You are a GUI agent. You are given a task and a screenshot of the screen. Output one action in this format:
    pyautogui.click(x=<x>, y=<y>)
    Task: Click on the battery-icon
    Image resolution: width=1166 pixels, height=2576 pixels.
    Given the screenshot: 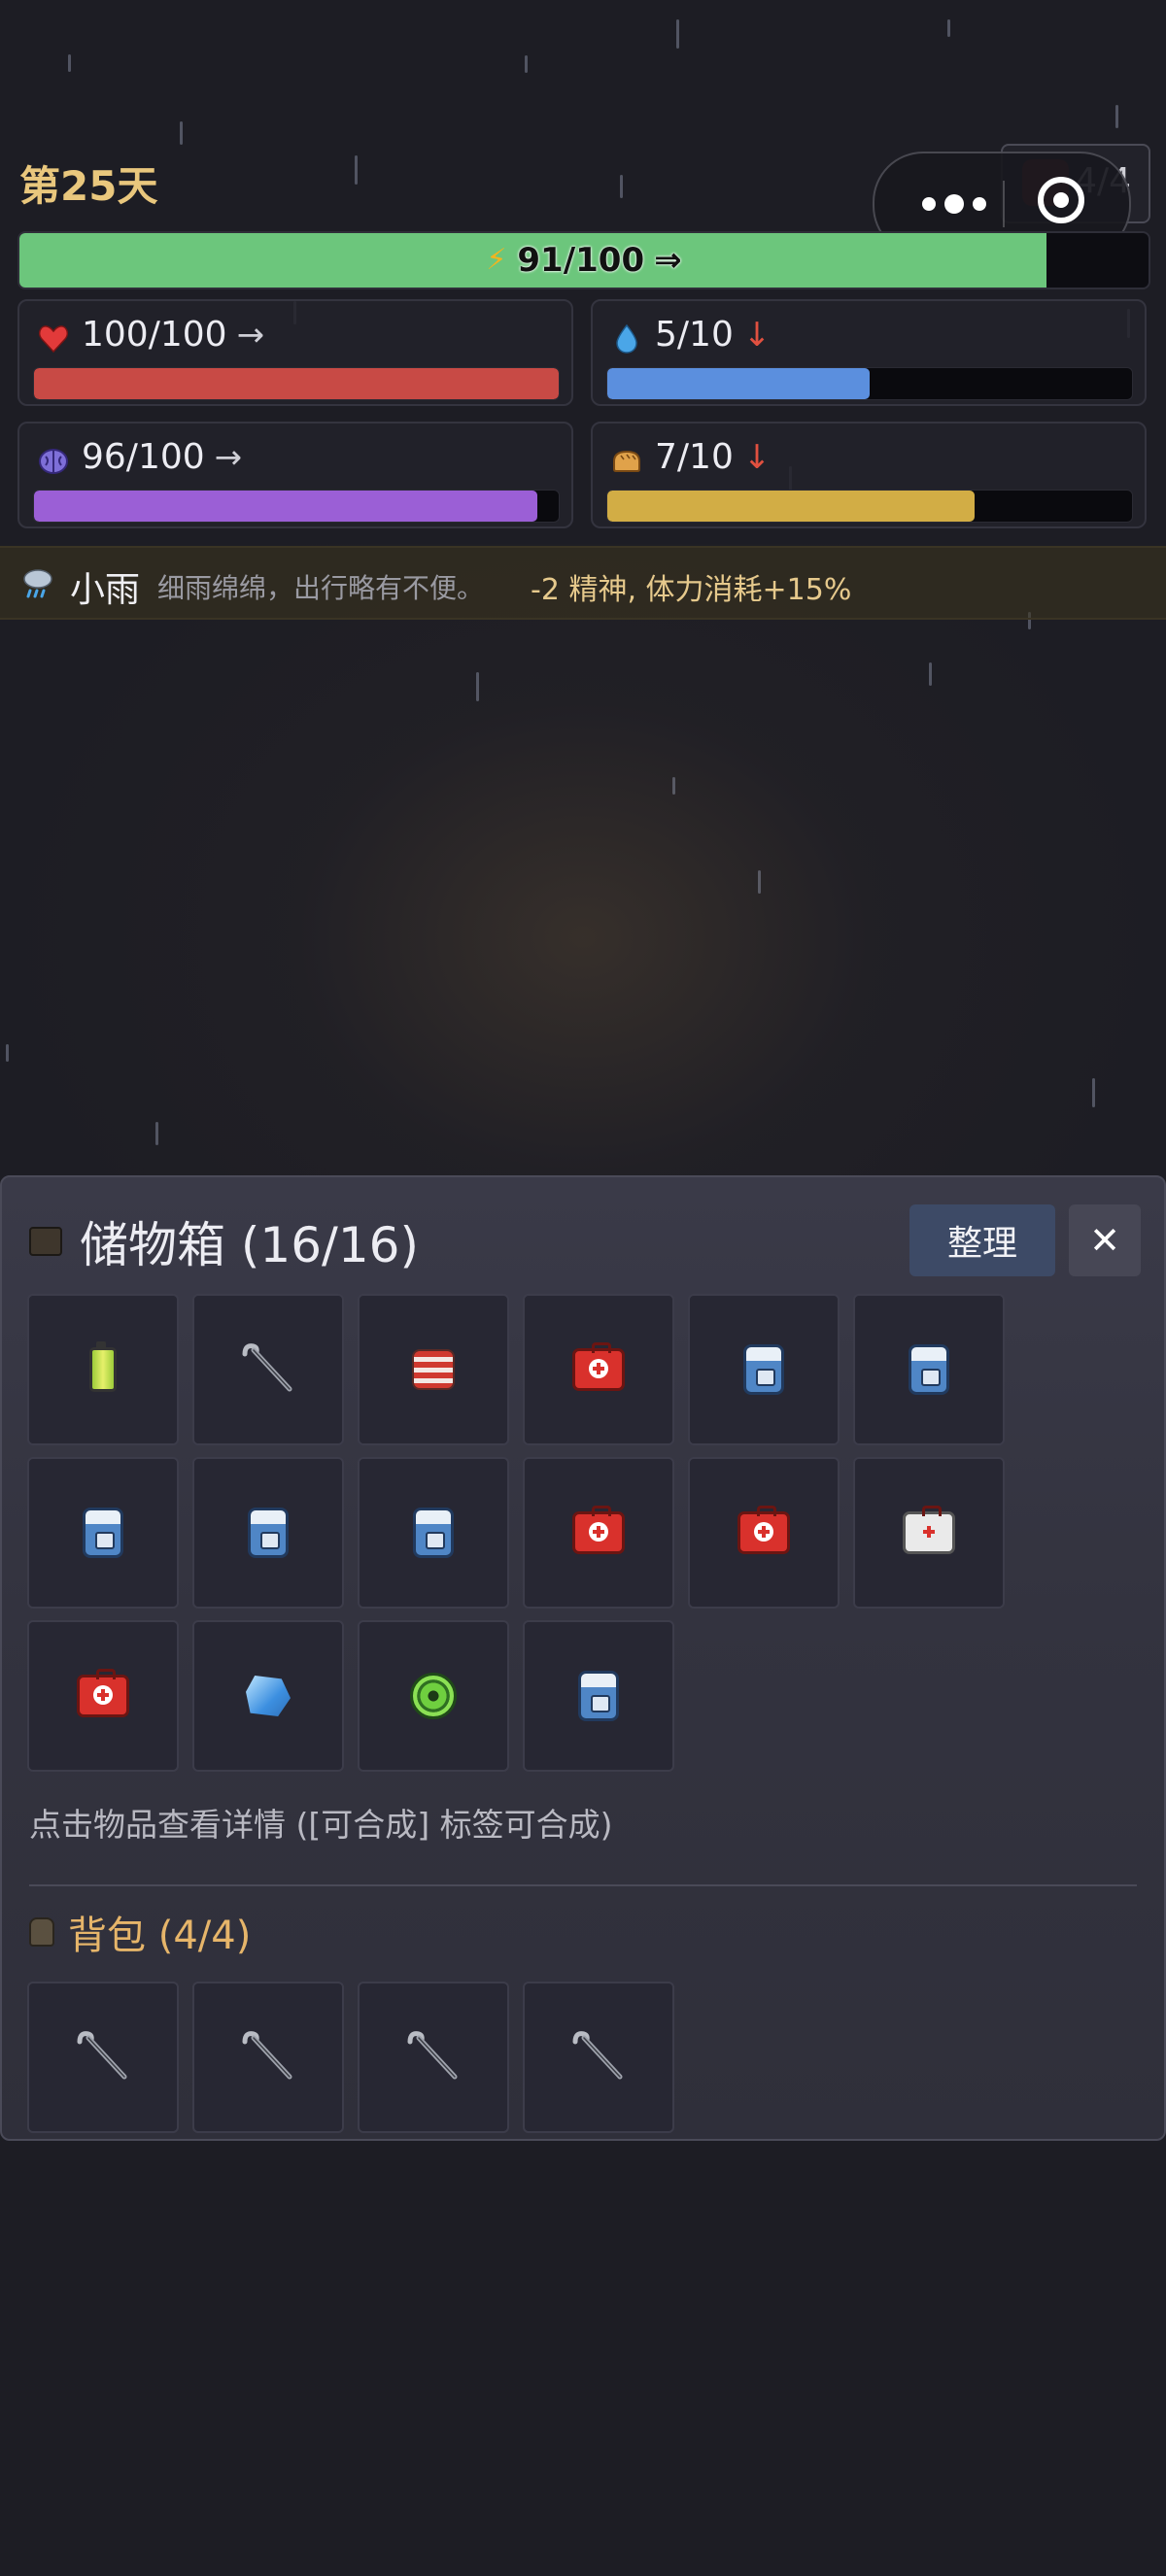 What is the action you would take?
    pyautogui.click(x=103, y=1366)
    